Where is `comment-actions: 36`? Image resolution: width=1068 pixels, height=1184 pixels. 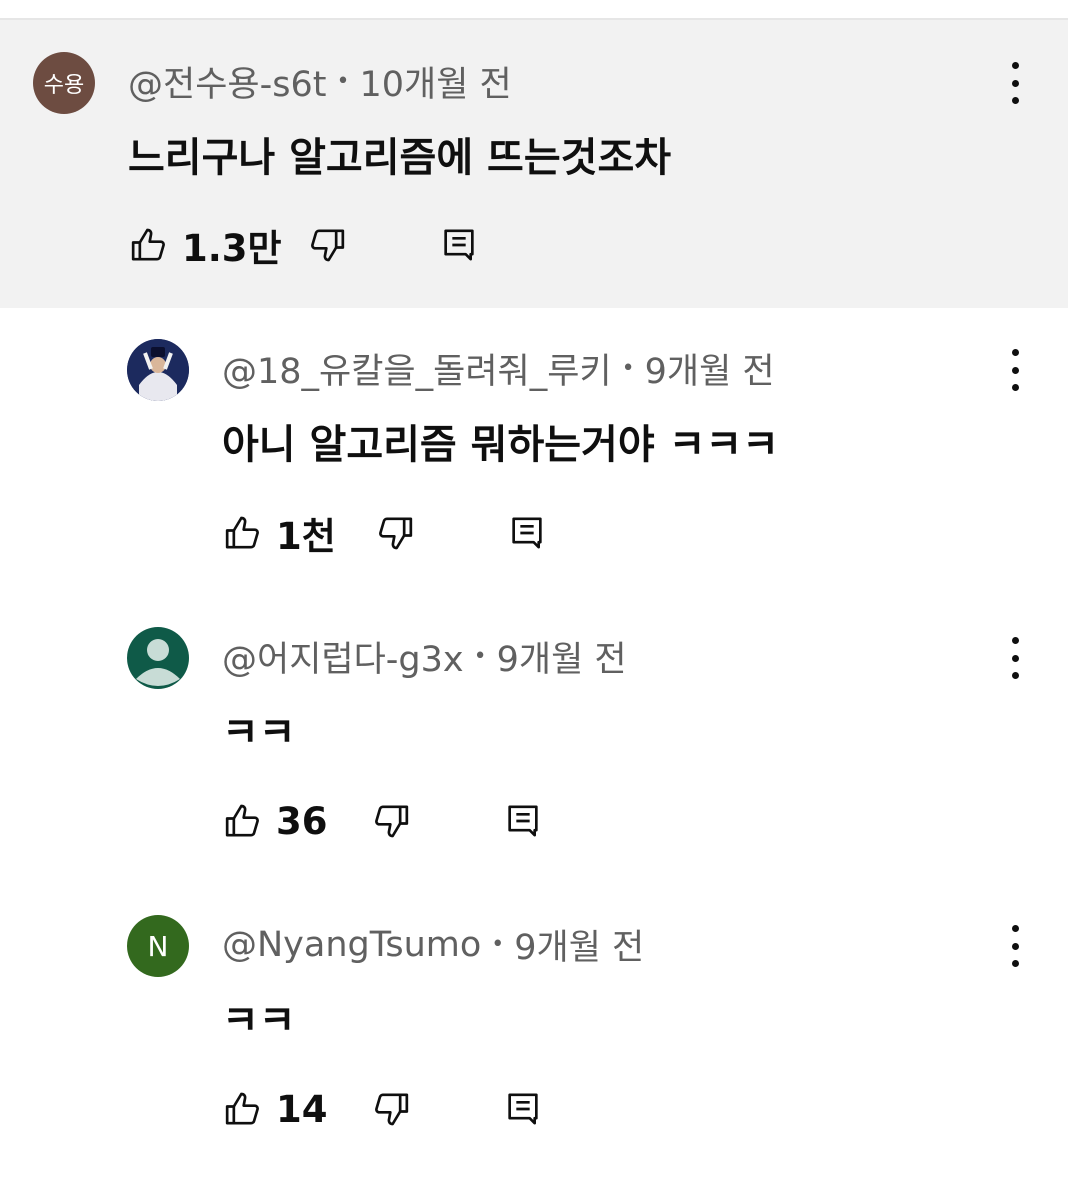 comment-actions: 36 is located at coordinates (383, 821).